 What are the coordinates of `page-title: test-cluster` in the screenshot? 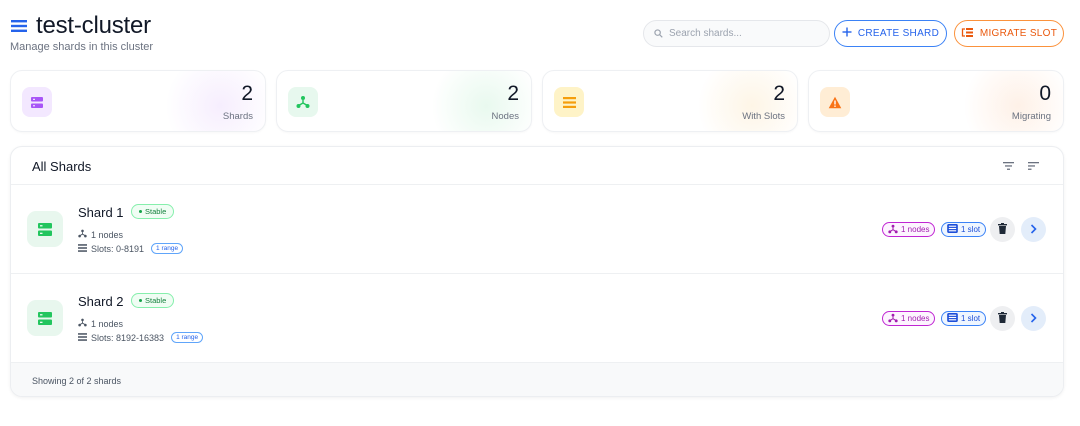 It's located at (93, 25).